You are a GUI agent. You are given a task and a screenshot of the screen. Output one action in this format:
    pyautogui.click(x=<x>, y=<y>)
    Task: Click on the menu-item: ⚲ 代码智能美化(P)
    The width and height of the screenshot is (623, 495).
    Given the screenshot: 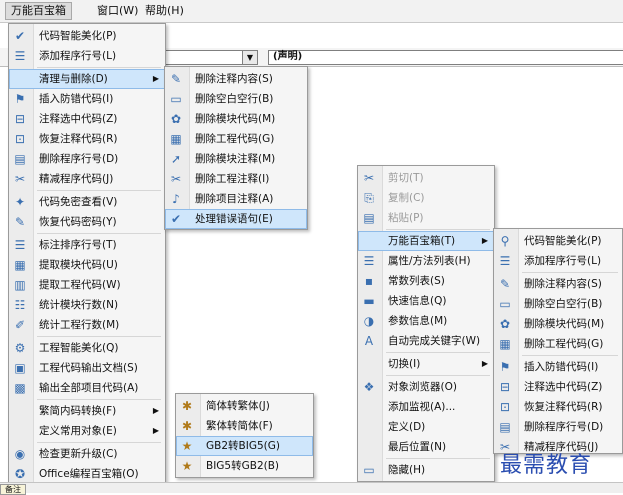 What is the action you would take?
    pyautogui.click(x=558, y=241)
    